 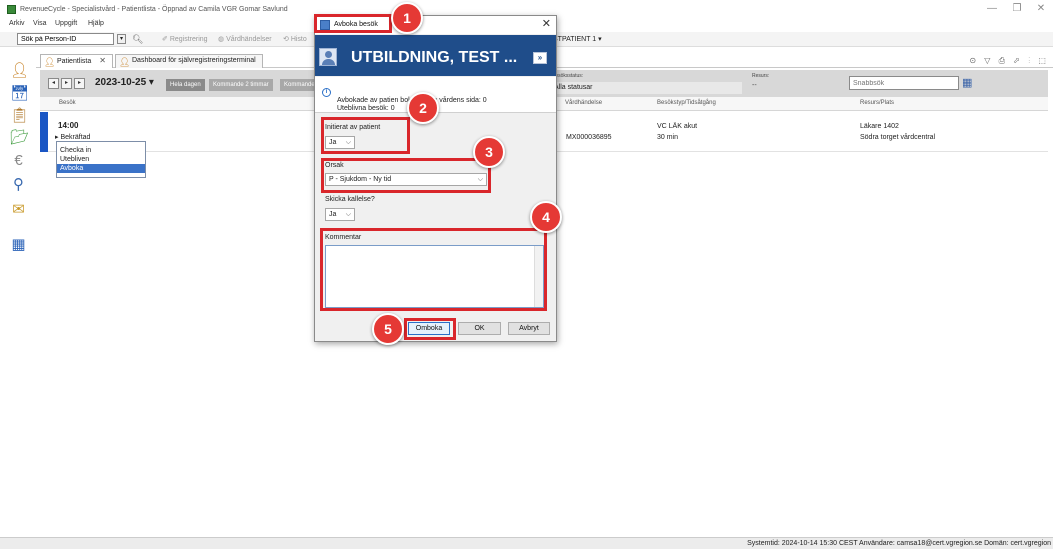 What do you see at coordinates (18, 300) in the screenshot?
I see `left-icon-bar: 👤︎ 📅︎ 📋︎ 📂︎ € ⚲ ✉ ▦` at bounding box center [18, 300].